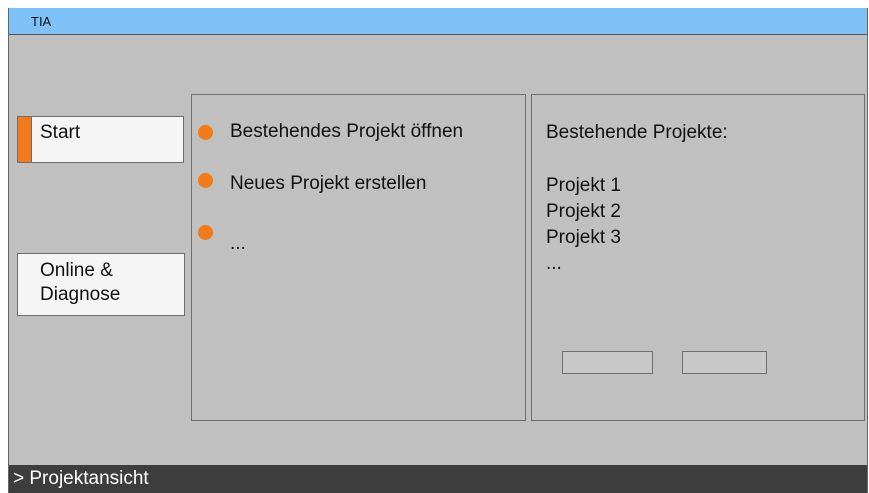  I want to click on existing-projects-heading: Bestehende Projekte:, so click(637, 132).